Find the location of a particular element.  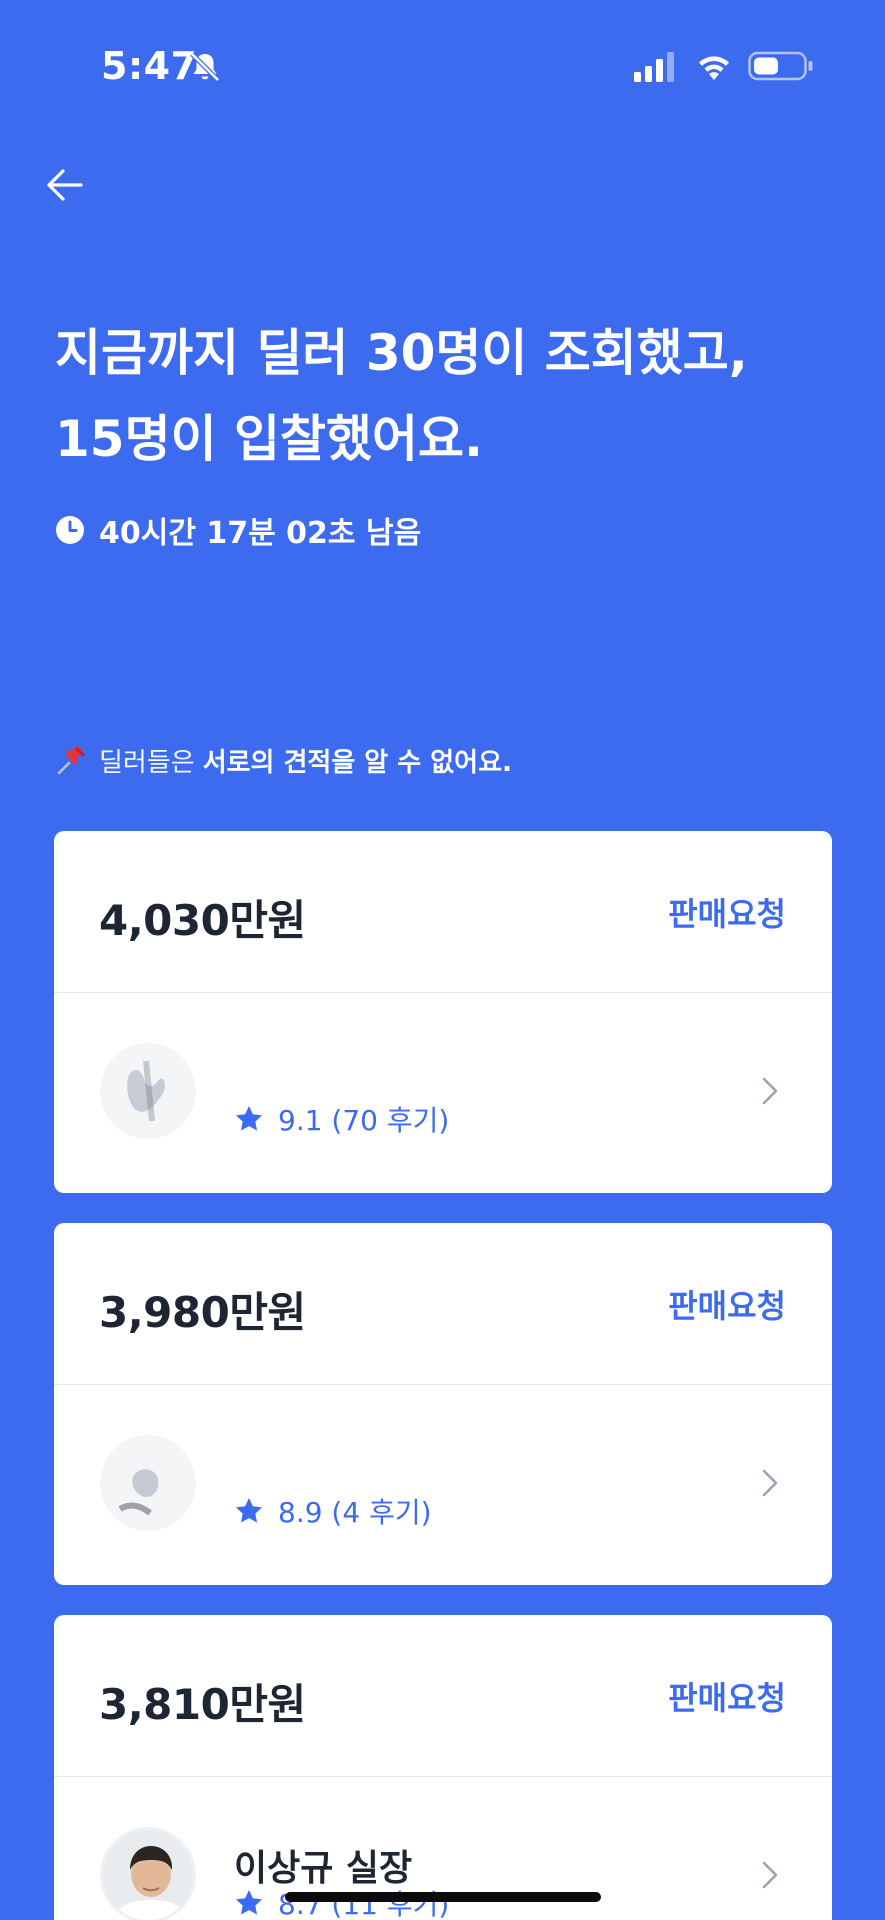

bid-card-header: 4,030만원 판매요청 is located at coordinates (443, 912).